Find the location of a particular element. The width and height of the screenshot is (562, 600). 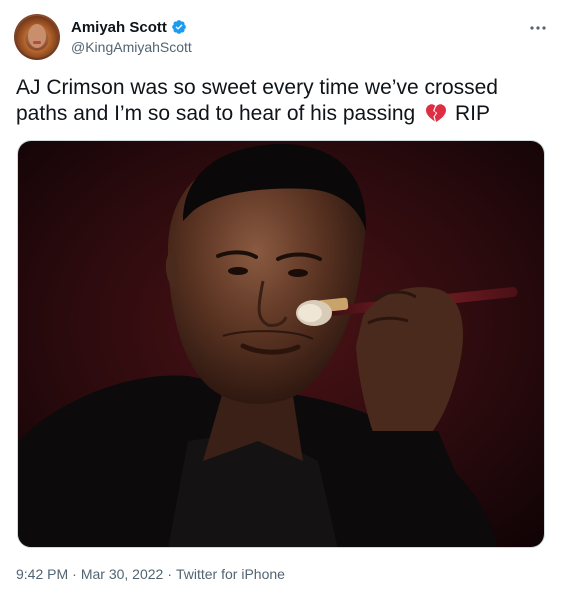

more-icon is located at coordinates (538, 28).